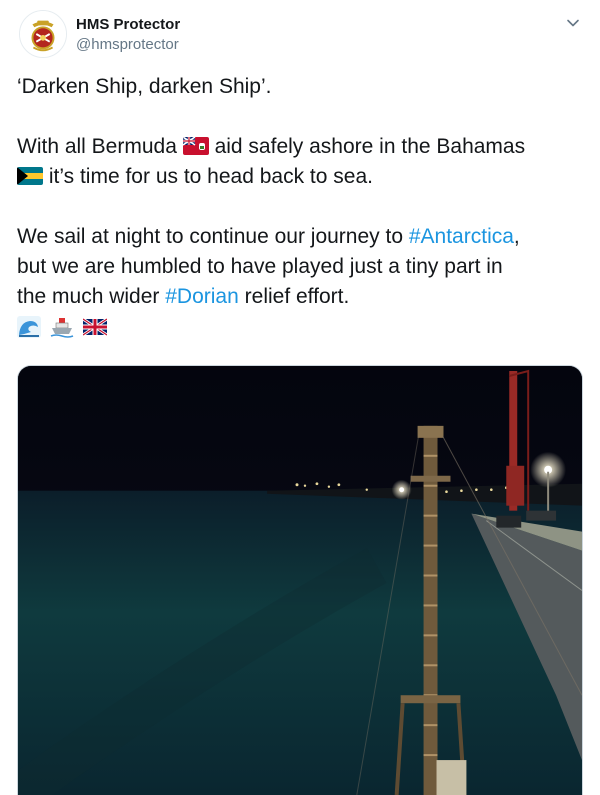 This screenshot has height=795, width=600. What do you see at coordinates (62, 327) in the screenshot?
I see `ship-icon` at bounding box center [62, 327].